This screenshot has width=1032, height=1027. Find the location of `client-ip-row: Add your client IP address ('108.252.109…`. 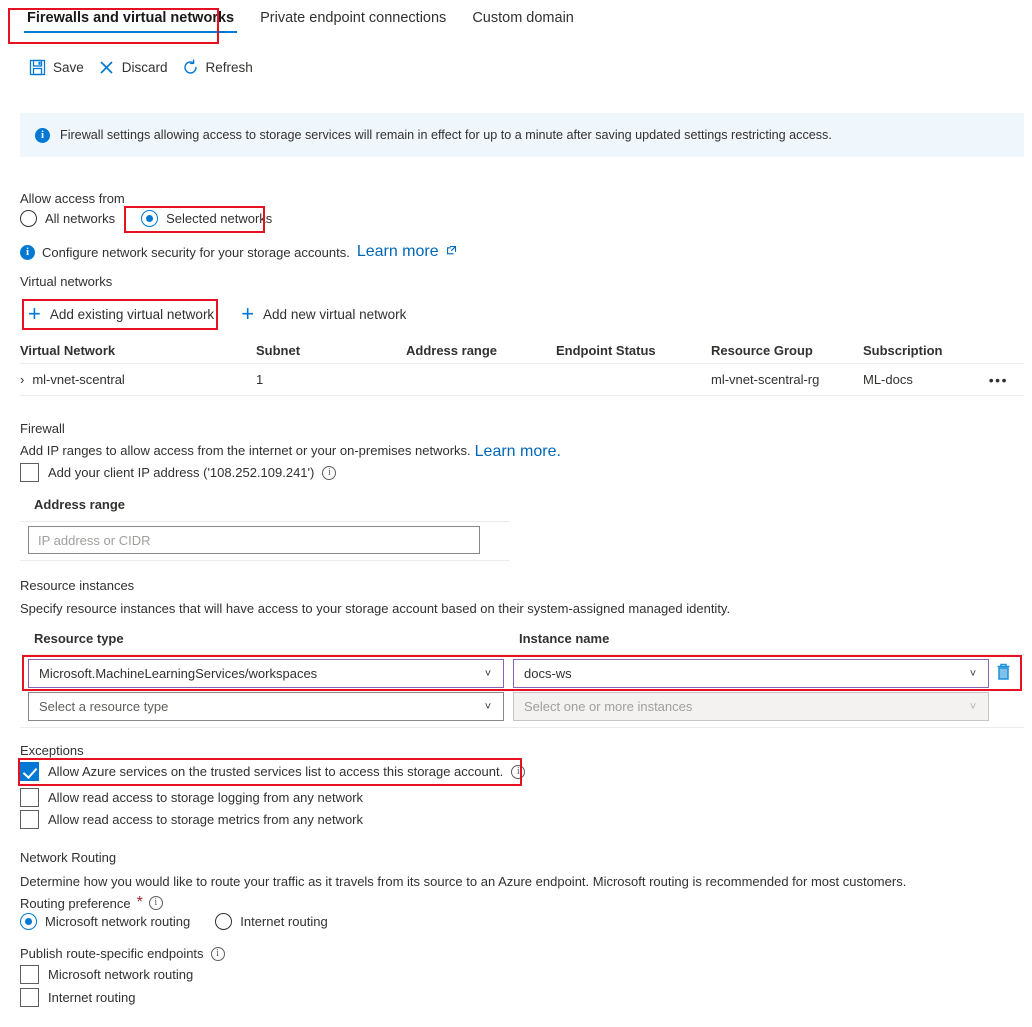

client-ip-row: Add your client IP address ('108.252.109… is located at coordinates (178, 472).